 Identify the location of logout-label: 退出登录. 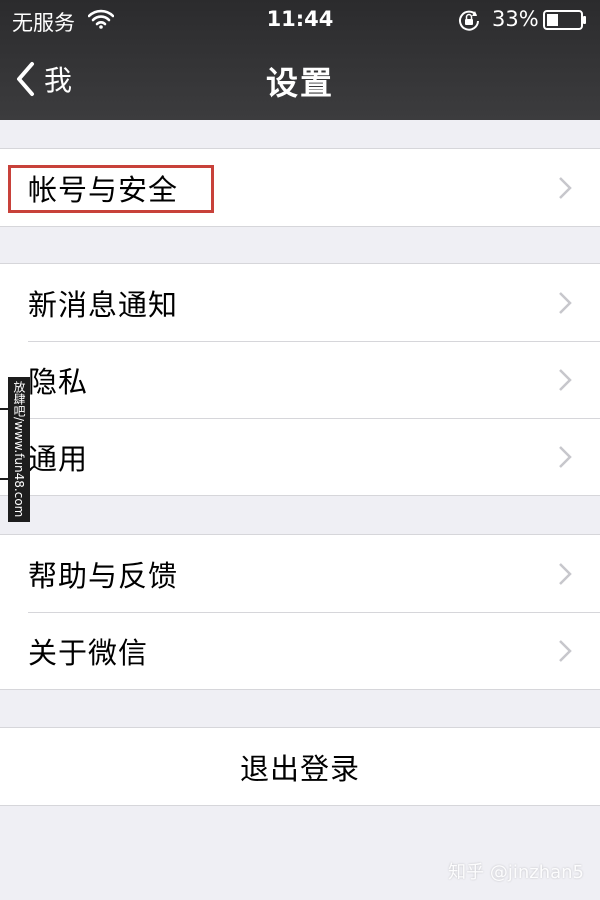
(299, 768).